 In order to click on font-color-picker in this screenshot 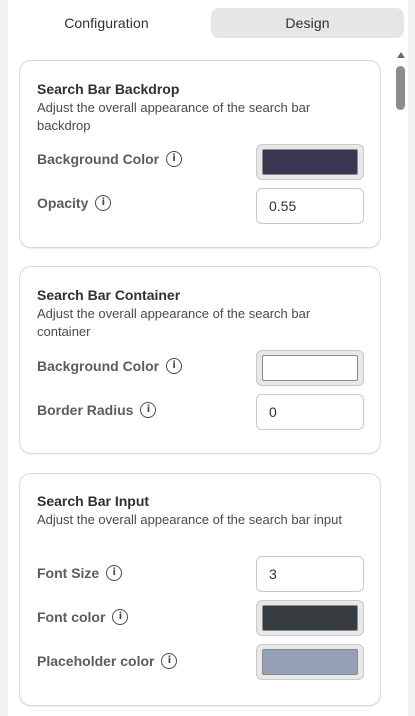, I will do `click(310, 618)`.